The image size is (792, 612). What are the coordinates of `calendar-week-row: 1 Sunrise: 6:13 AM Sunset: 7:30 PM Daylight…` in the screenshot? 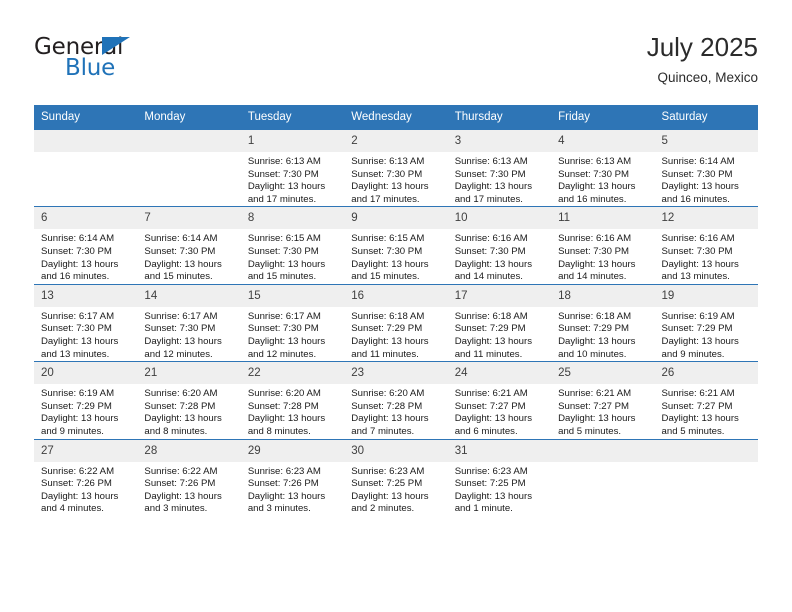 It's located at (396, 167).